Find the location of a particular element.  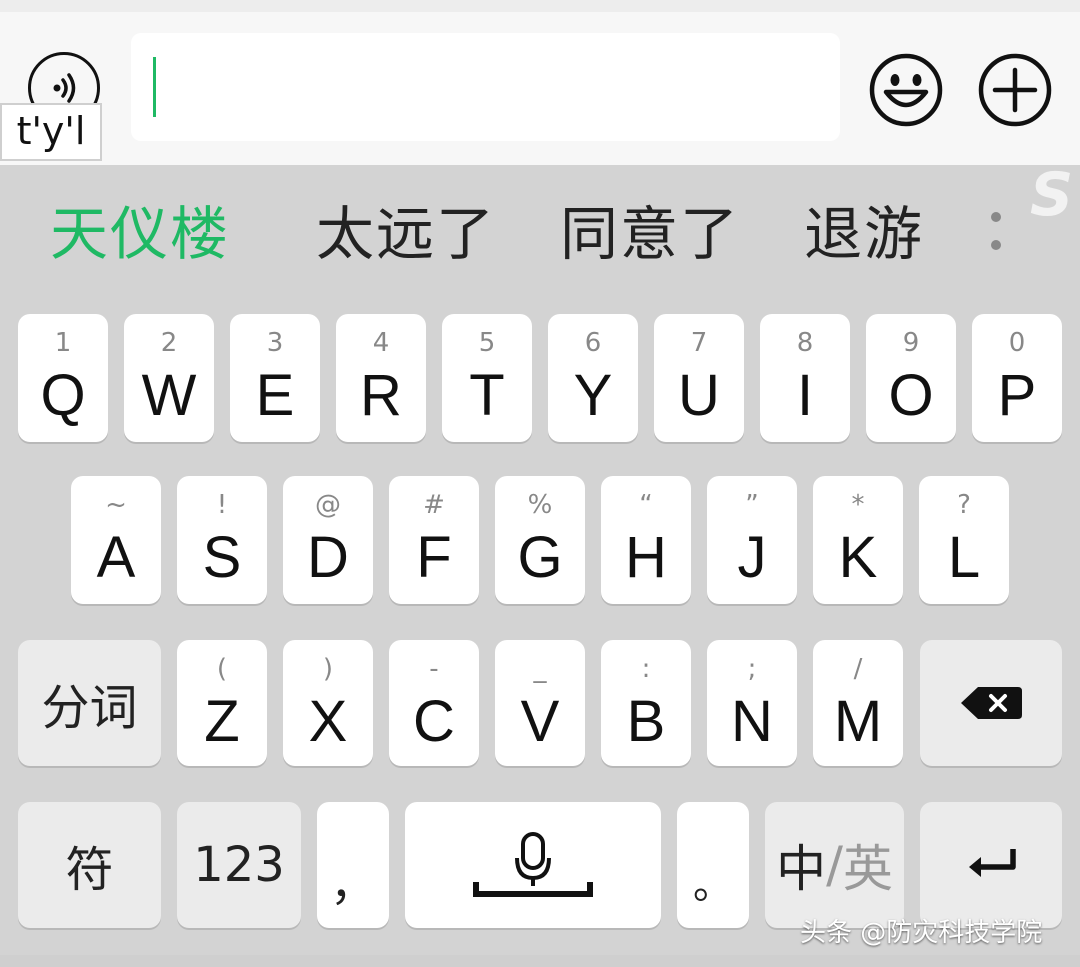

numbers-key-label: 123 is located at coordinates (239, 865).